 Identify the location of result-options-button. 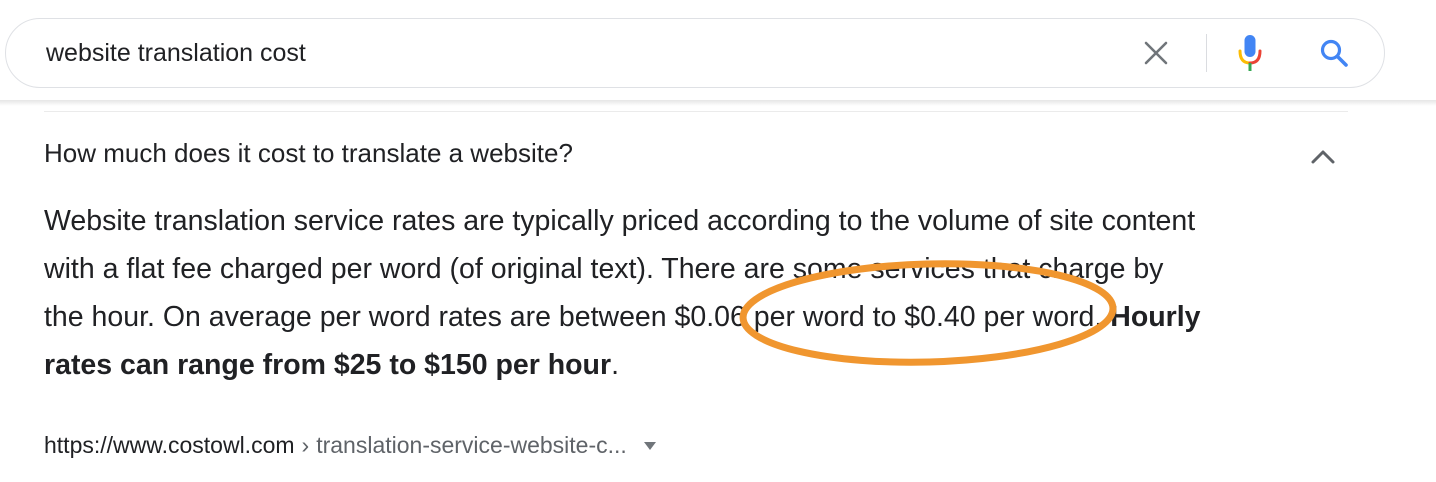
(650, 446).